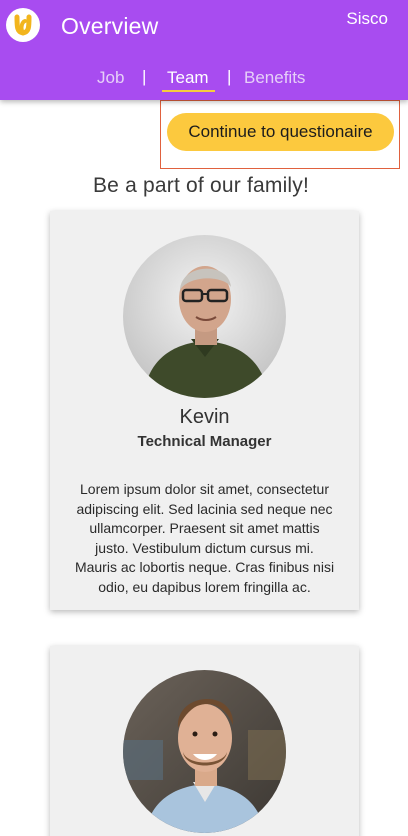  Describe the element at coordinates (204, 417) in the screenshot. I see `member-name: Kevin` at that location.